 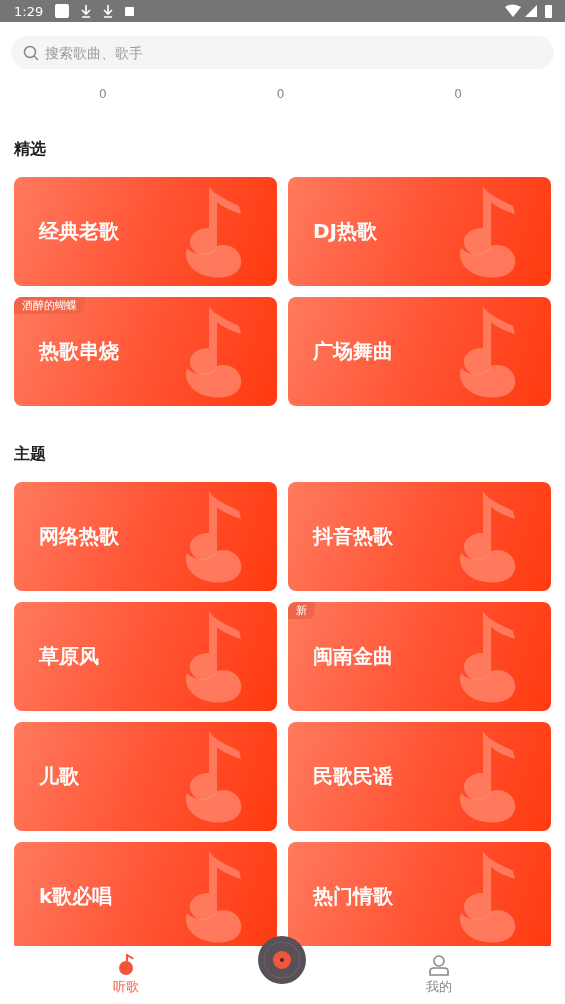 What do you see at coordinates (353, 536) in the screenshot?
I see `card-title: 抖音热歌` at bounding box center [353, 536].